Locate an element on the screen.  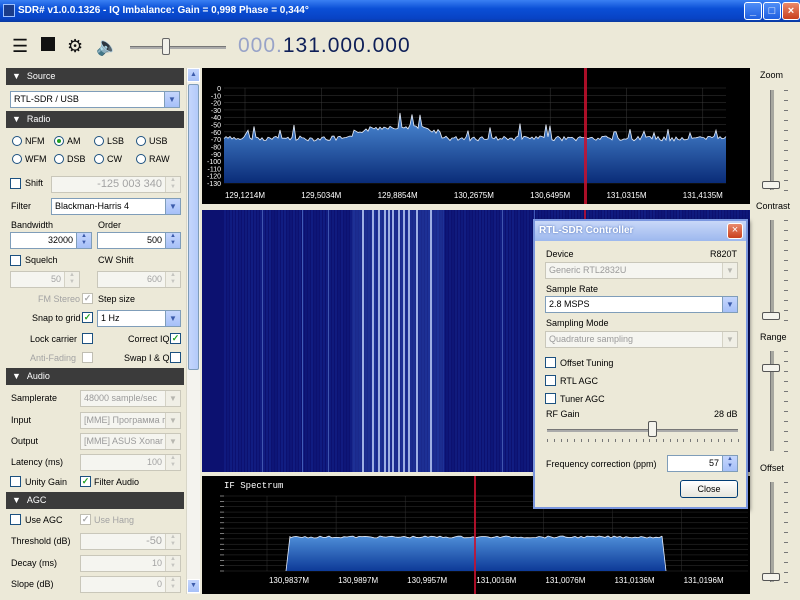
source-device-select: RTL-SDR / USB ▼ is located at coordinates (95, 99).